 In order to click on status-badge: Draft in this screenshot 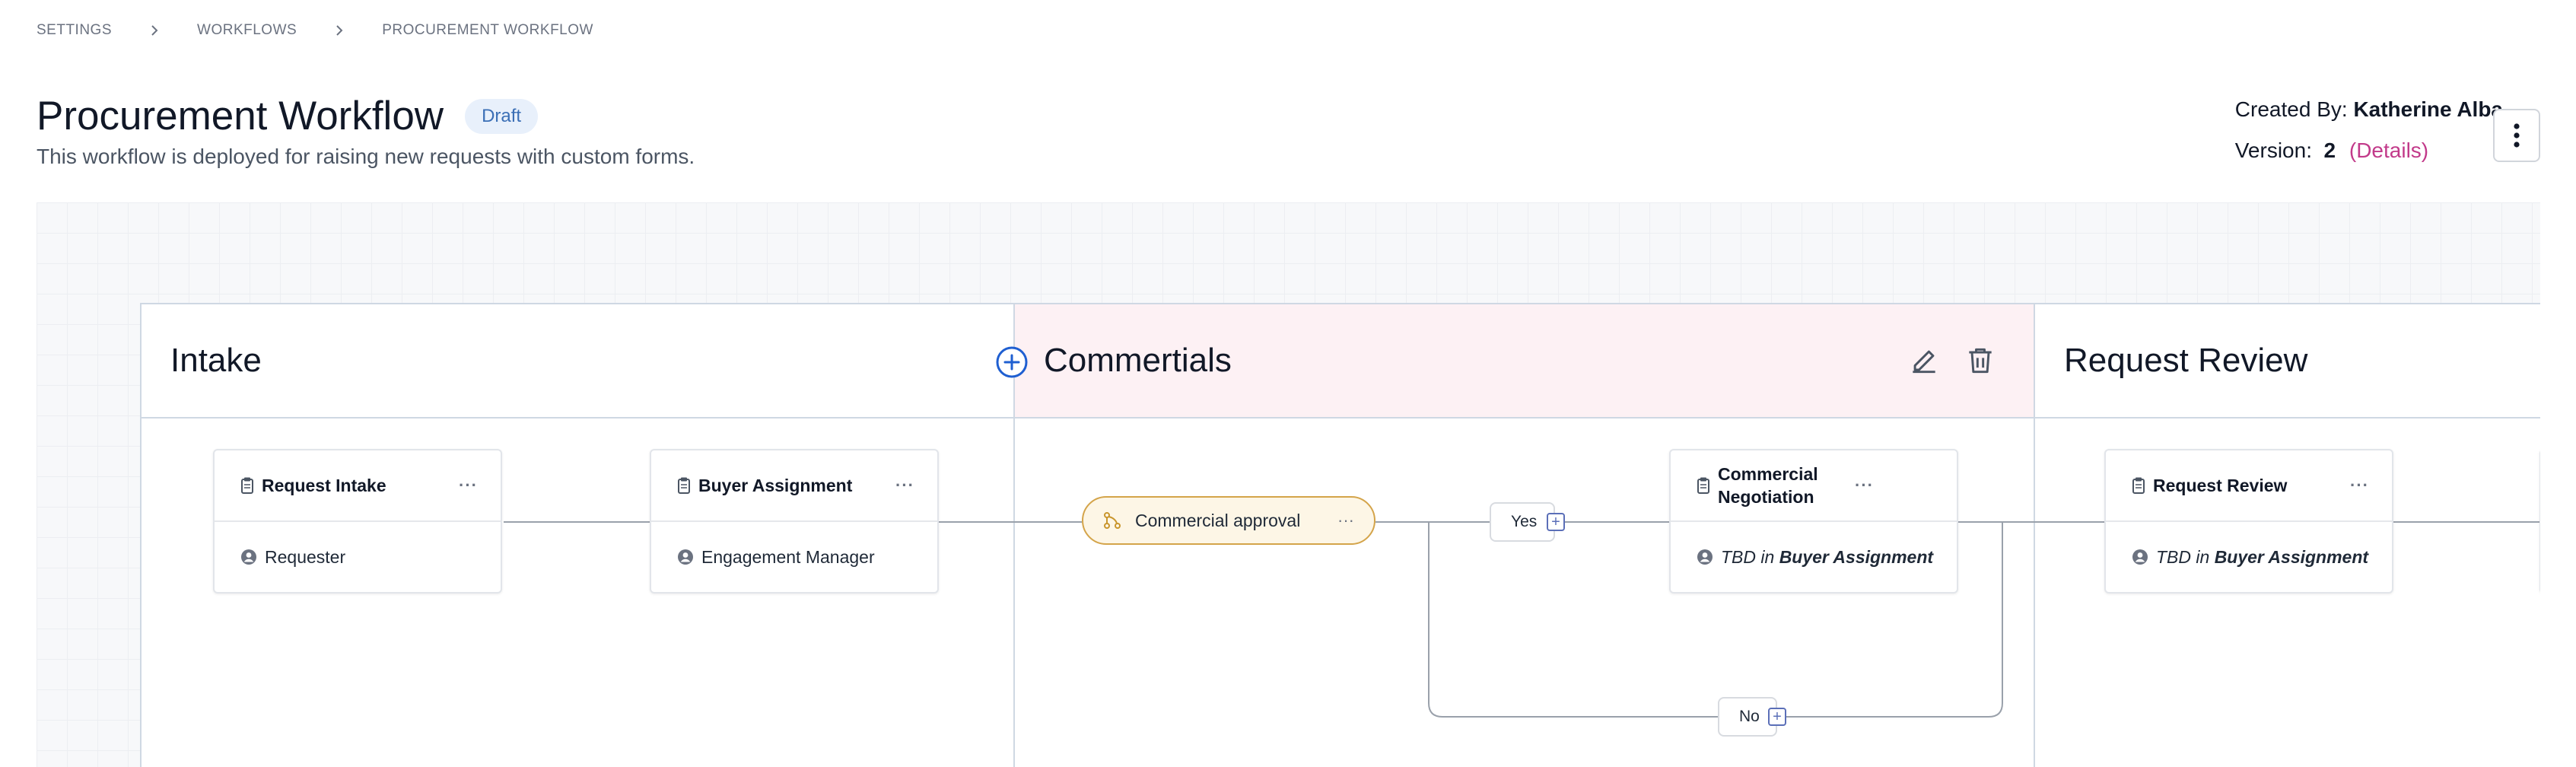, I will do `click(502, 116)`.